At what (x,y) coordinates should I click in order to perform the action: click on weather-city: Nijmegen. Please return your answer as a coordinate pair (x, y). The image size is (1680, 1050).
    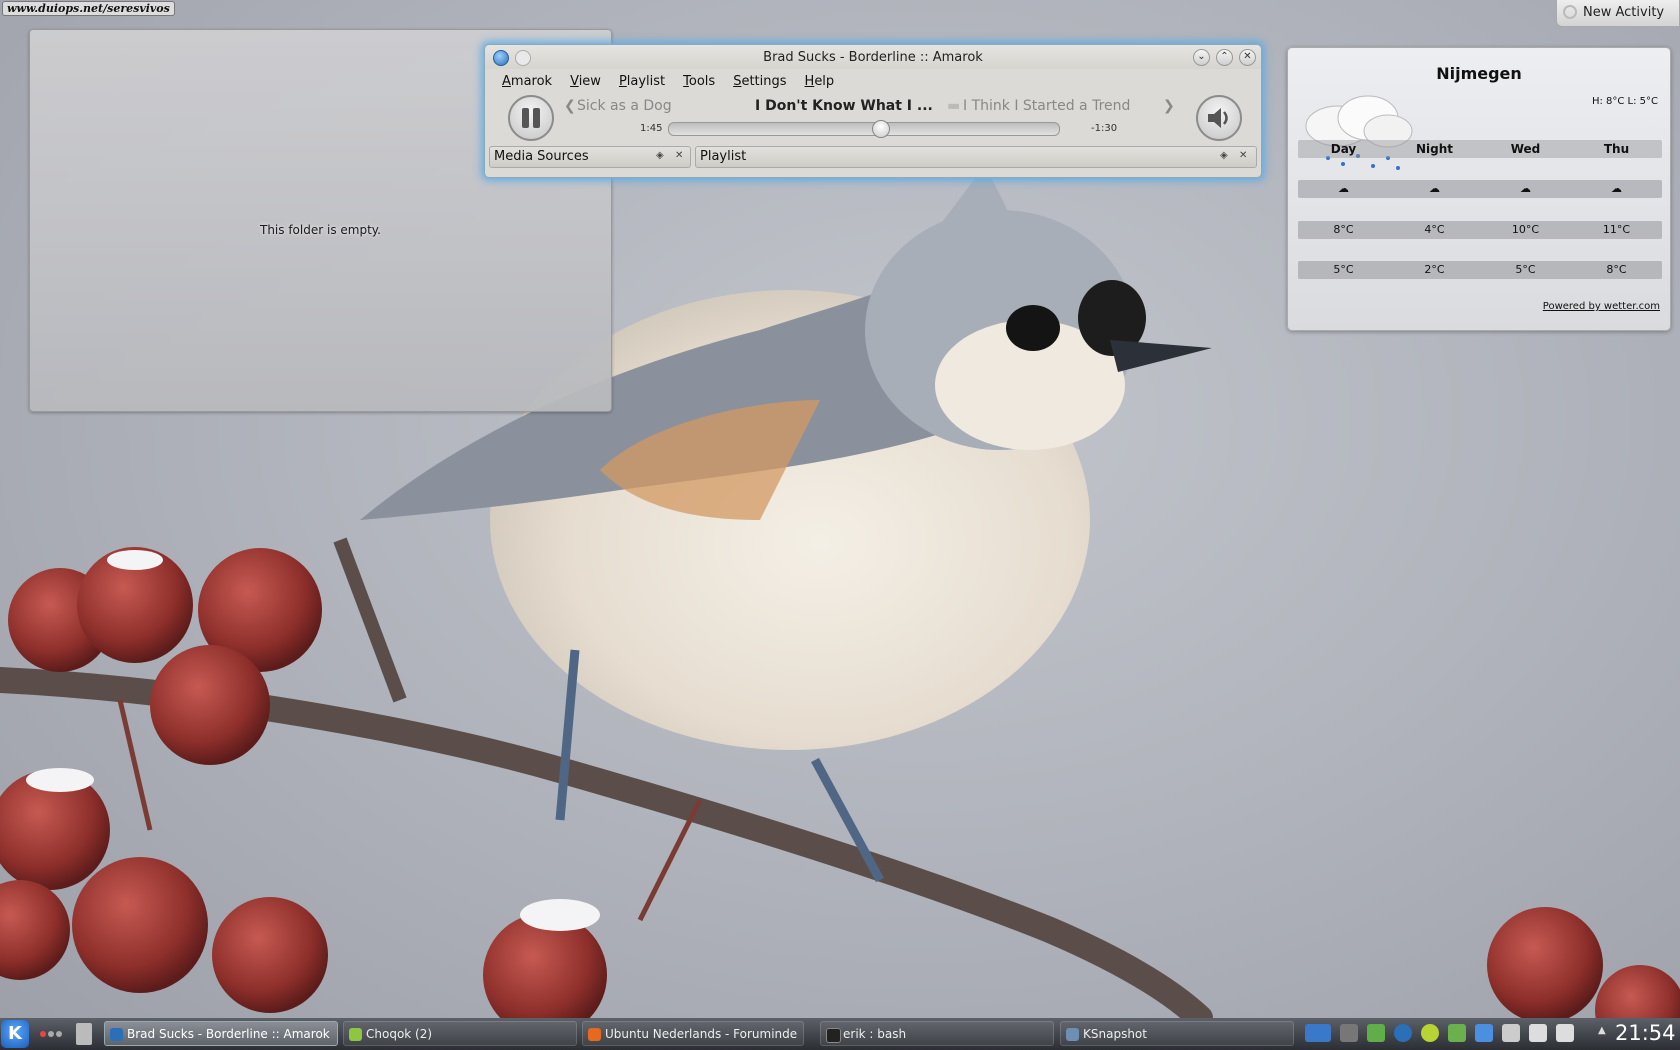
    Looking at the image, I should click on (1479, 73).